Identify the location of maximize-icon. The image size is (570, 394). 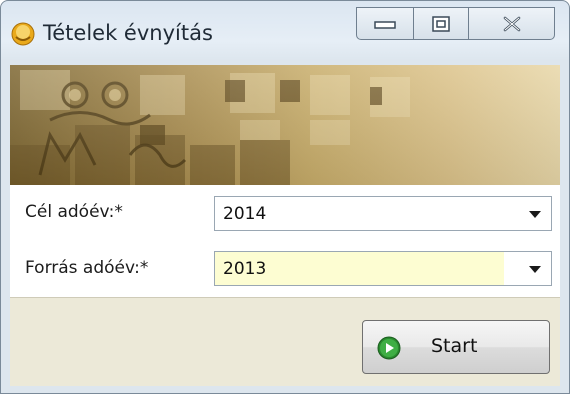
(441, 23).